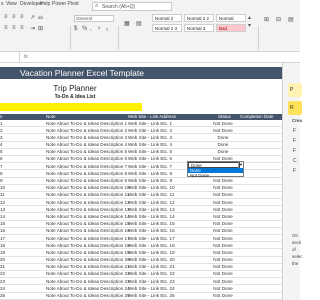  What do you see at coordinates (151, 288) in the screenshot?
I see `cell-web: Web Site - Link Etc. 24` at bounding box center [151, 288].